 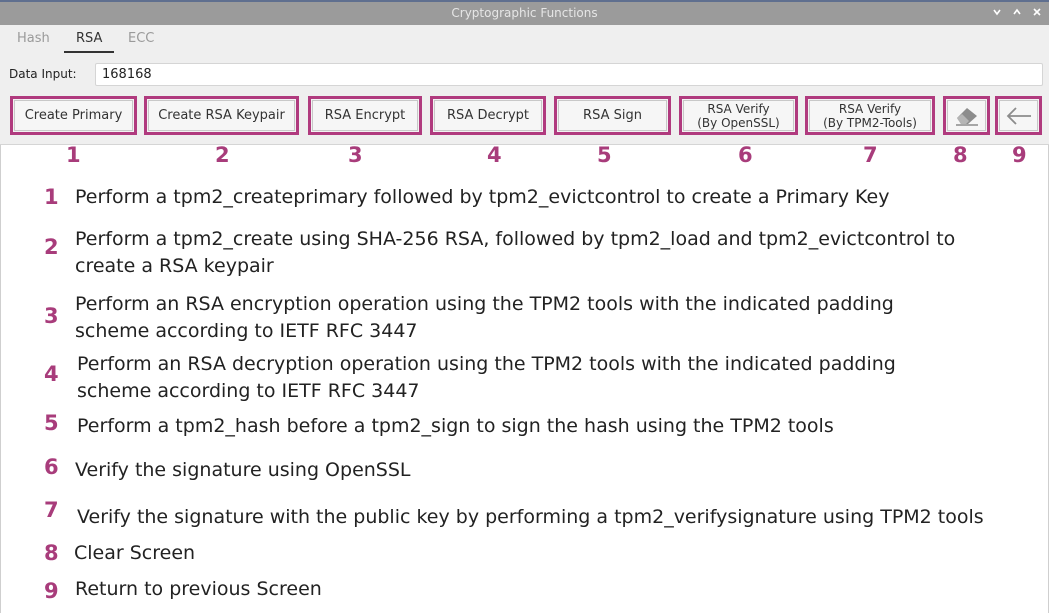 What do you see at coordinates (555, 470) in the screenshot?
I see `legend-text-6: Verify the signature using OpenSSL` at bounding box center [555, 470].